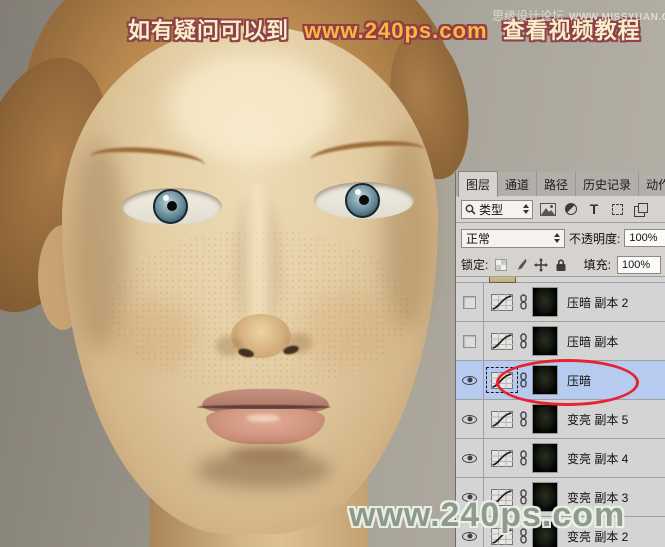 The width and height of the screenshot is (665, 547). I want to click on move-icon, so click(540, 264).